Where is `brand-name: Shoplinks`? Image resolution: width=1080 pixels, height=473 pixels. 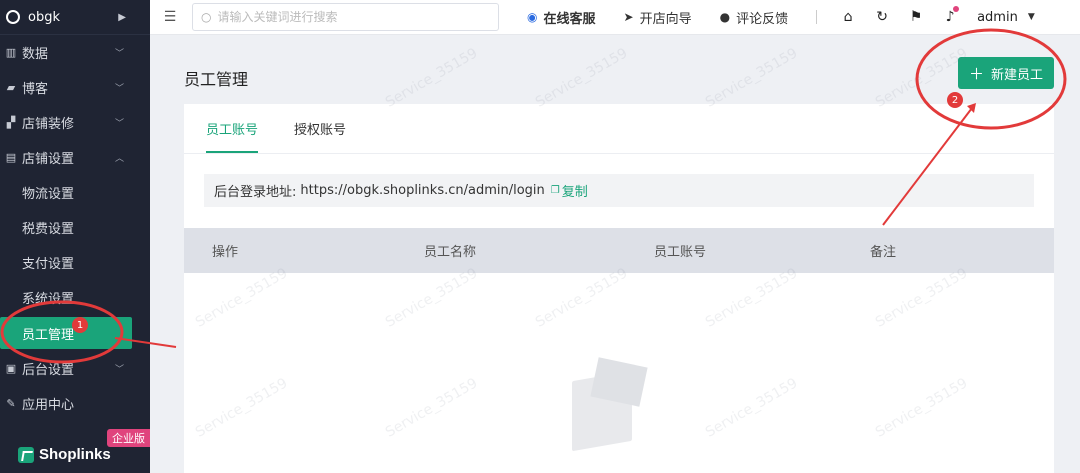
brand-name: Shoplinks is located at coordinates (75, 454).